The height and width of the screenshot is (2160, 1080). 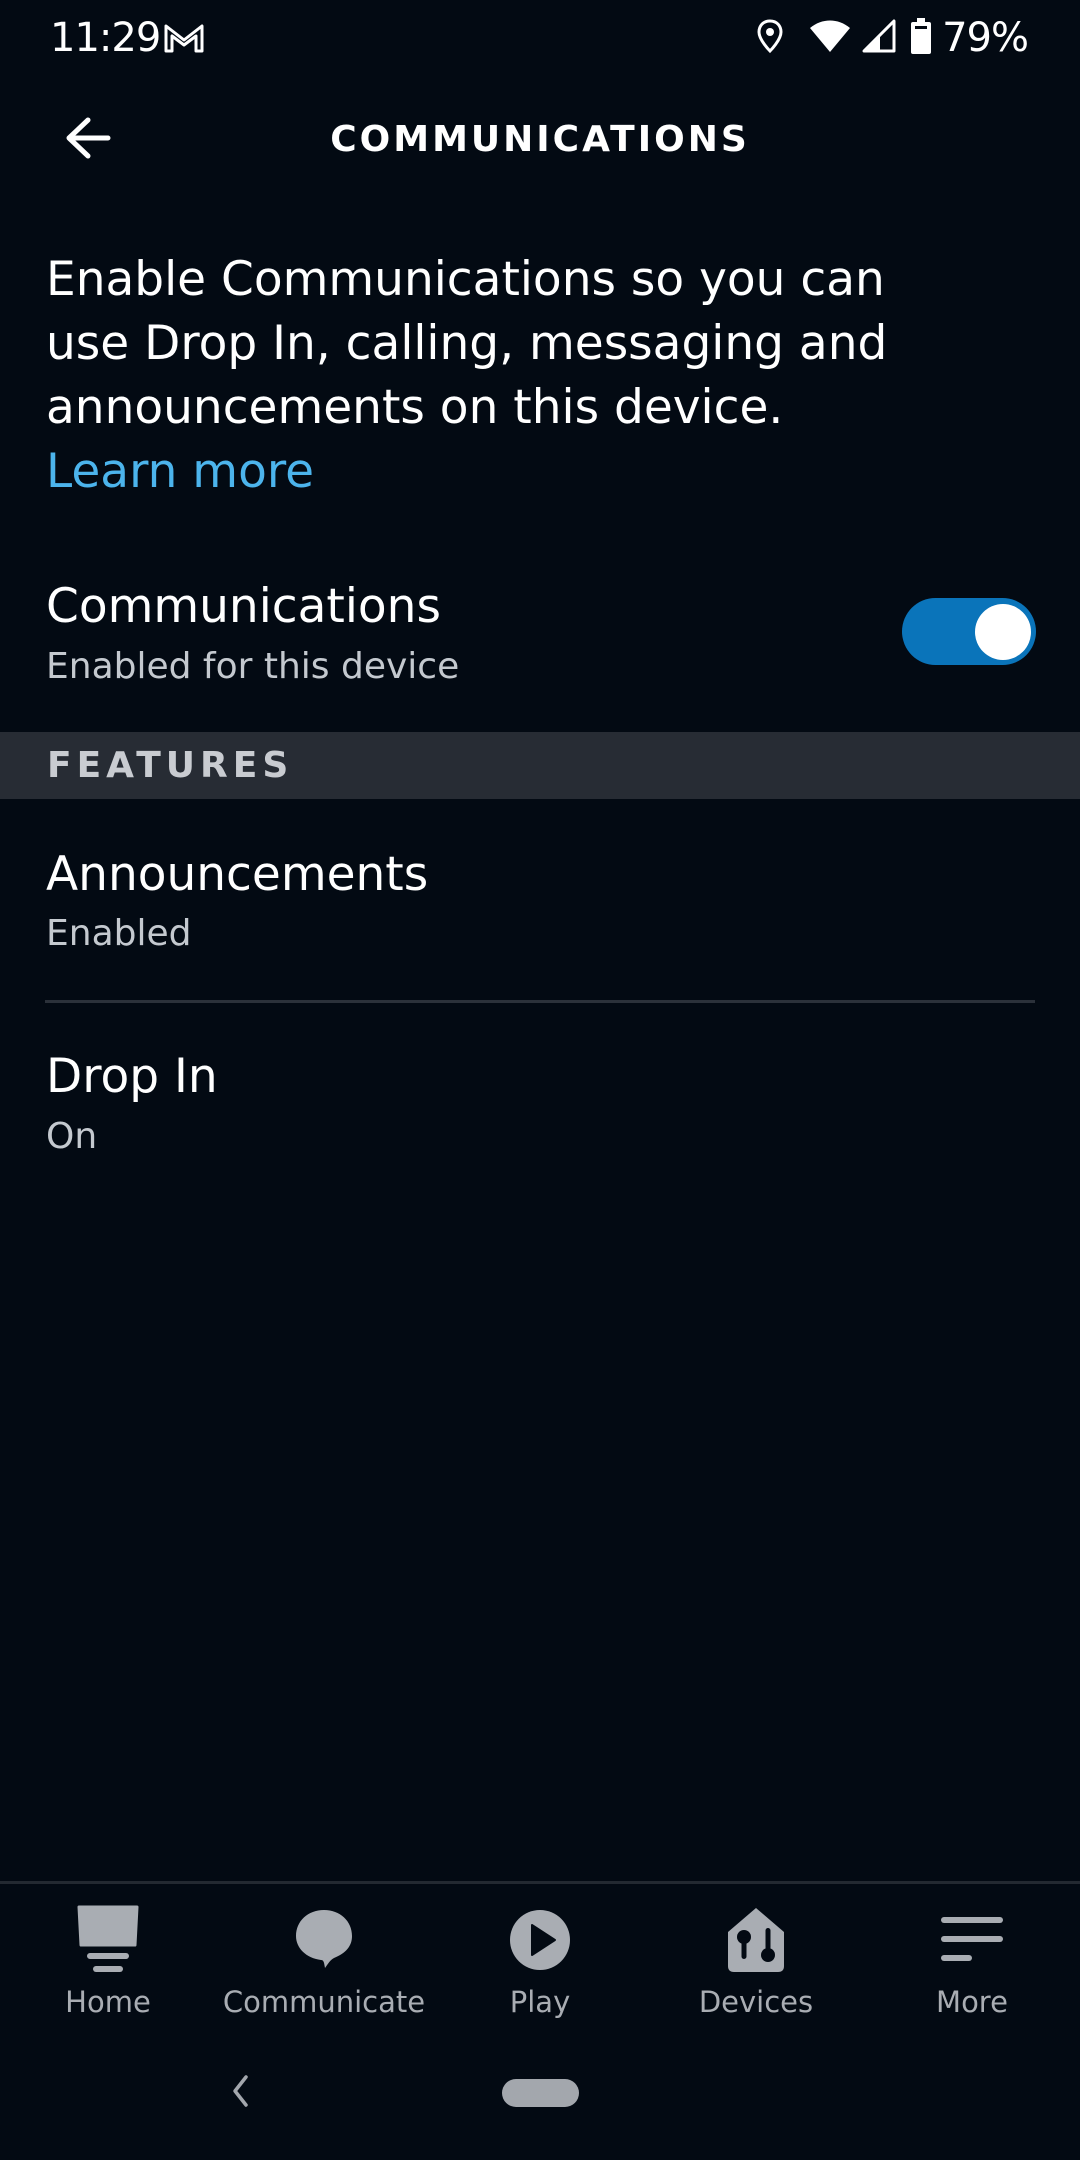 I want to click on nav-tab-communicate: Communicate, so click(x=324, y=1955).